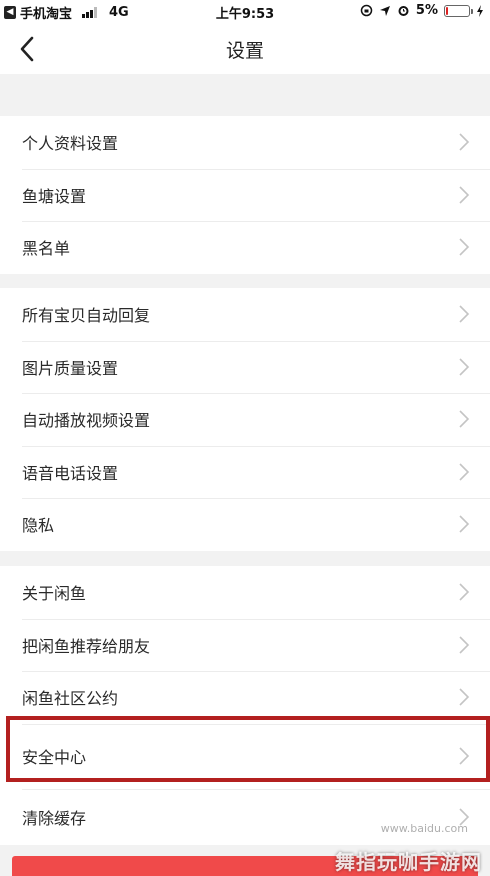 Image resolution: width=490 pixels, height=876 pixels. What do you see at coordinates (384, 10) in the screenshot?
I see `location-icon` at bounding box center [384, 10].